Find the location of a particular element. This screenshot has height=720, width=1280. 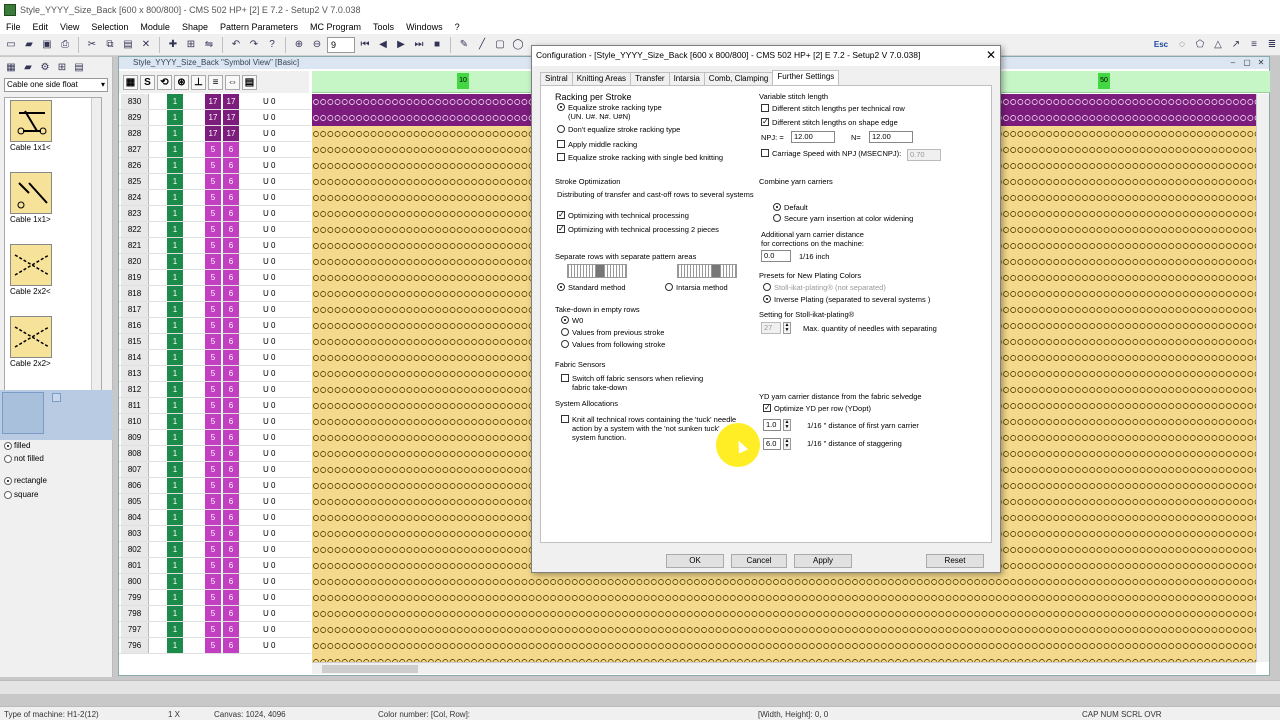

column-header-button: ⇔ is located at coordinates (232, 82).